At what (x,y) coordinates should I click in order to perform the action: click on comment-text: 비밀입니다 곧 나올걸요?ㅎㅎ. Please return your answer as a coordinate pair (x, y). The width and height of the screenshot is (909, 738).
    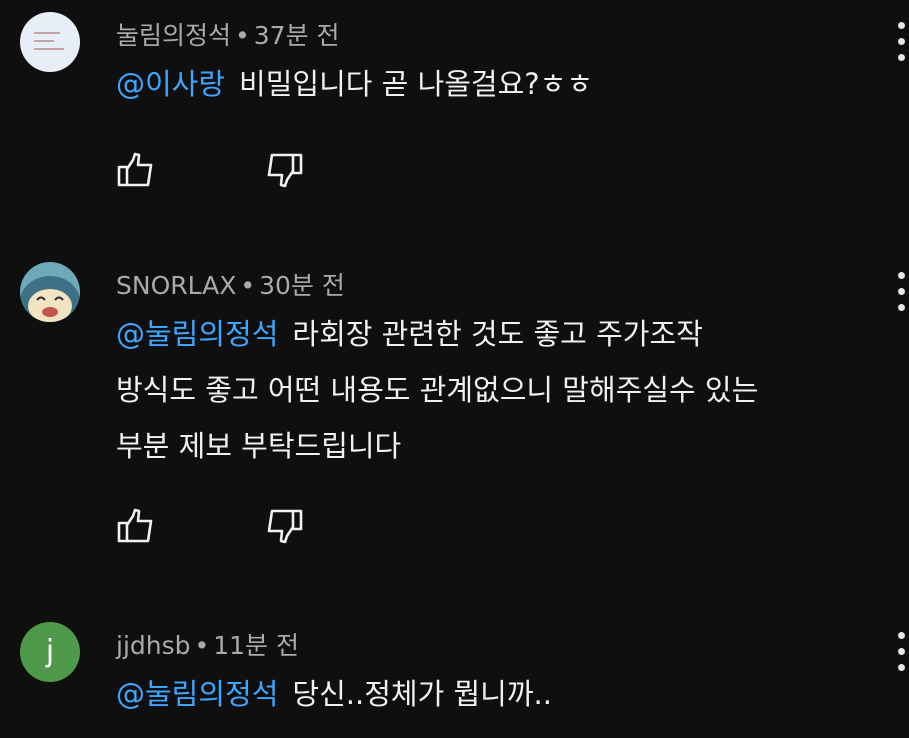
    Looking at the image, I should click on (416, 84).